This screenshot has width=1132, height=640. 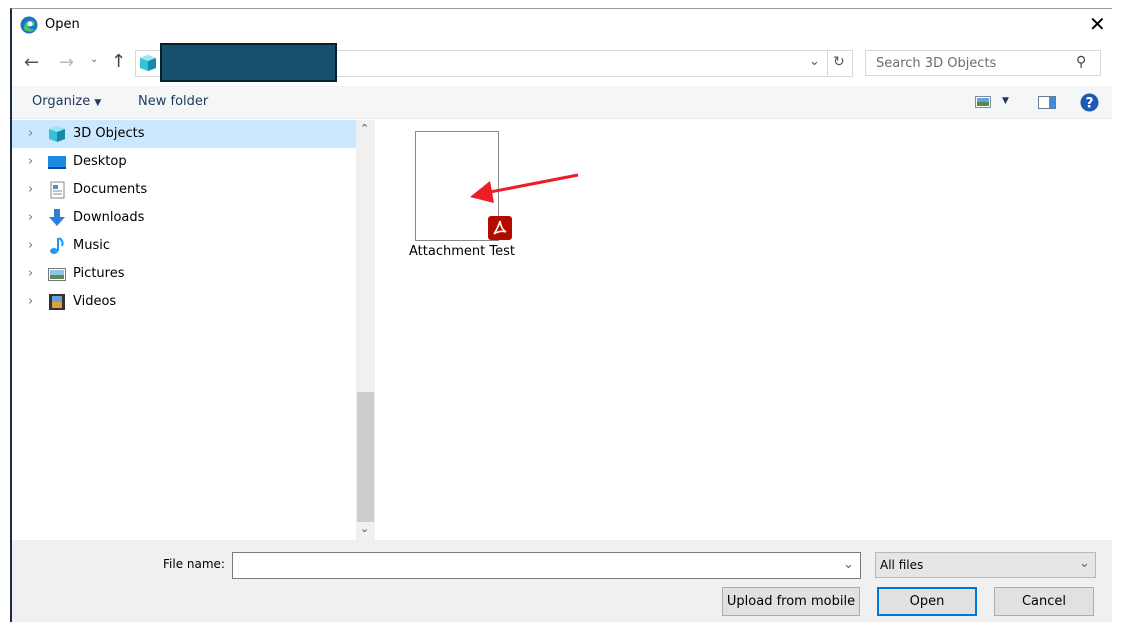 I want to click on search-input: Search 3D Objects ⚲, so click(x=983, y=63).